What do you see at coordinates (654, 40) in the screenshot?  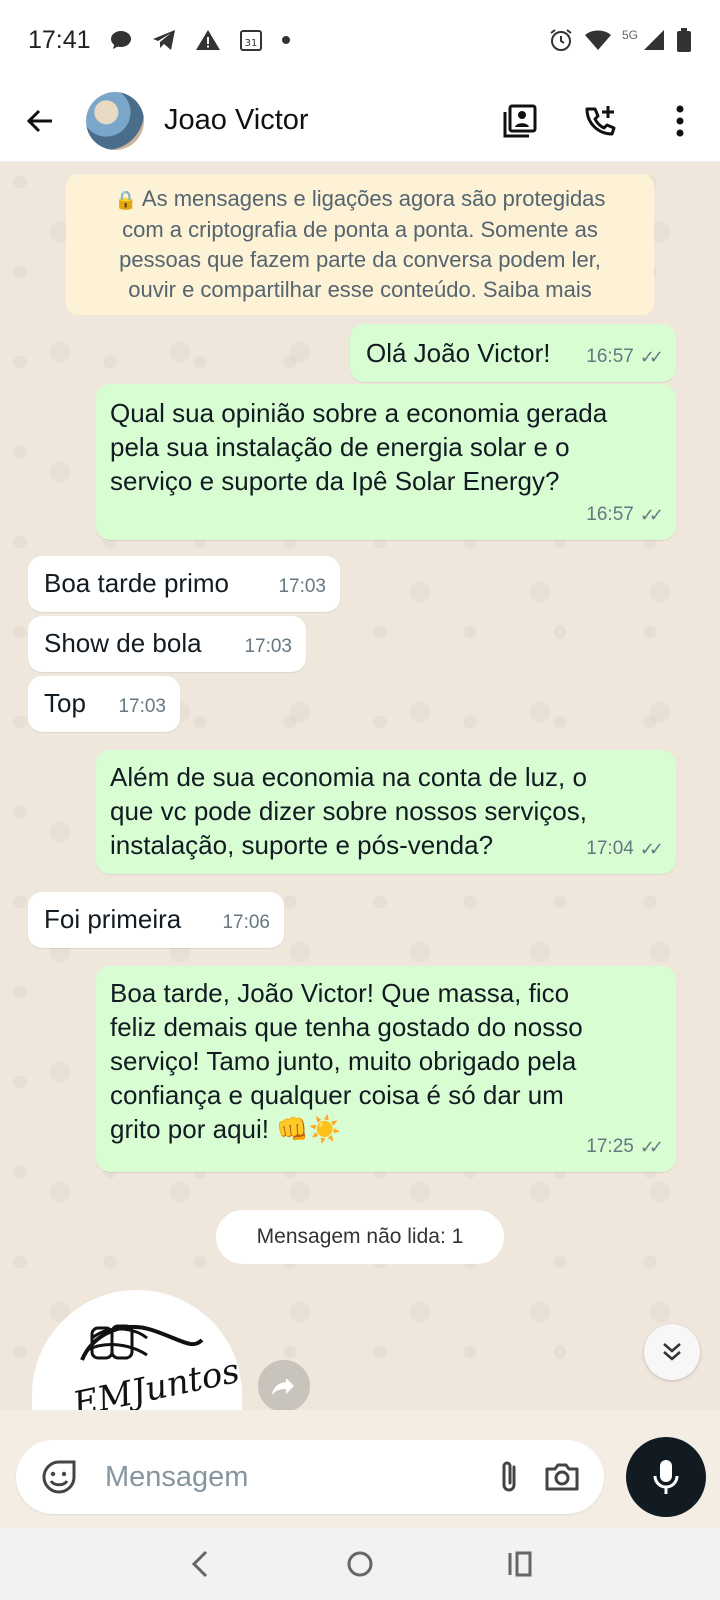 I see `signal-icon` at bounding box center [654, 40].